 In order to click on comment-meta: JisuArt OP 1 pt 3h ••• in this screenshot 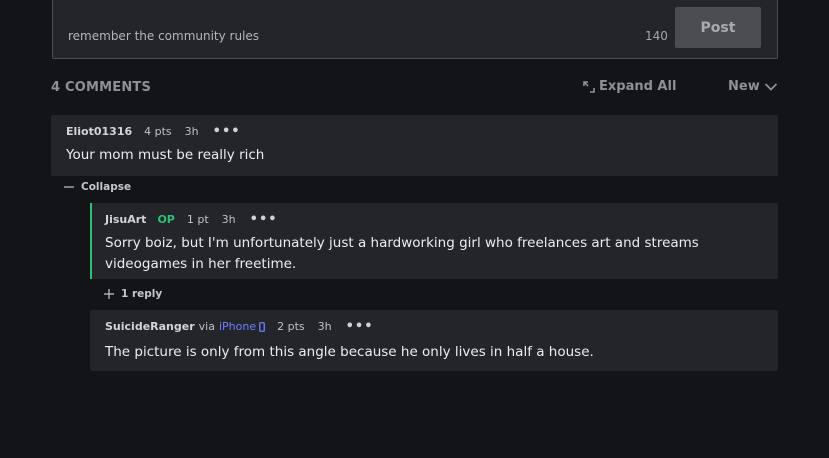, I will do `click(191, 219)`.